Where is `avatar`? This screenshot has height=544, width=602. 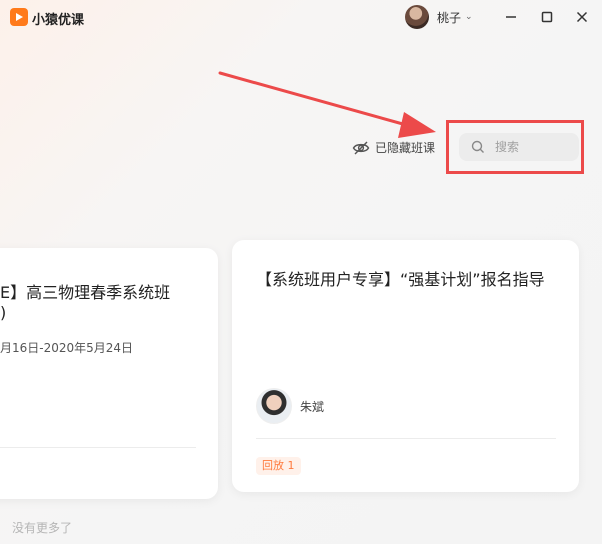
avatar is located at coordinates (417, 17).